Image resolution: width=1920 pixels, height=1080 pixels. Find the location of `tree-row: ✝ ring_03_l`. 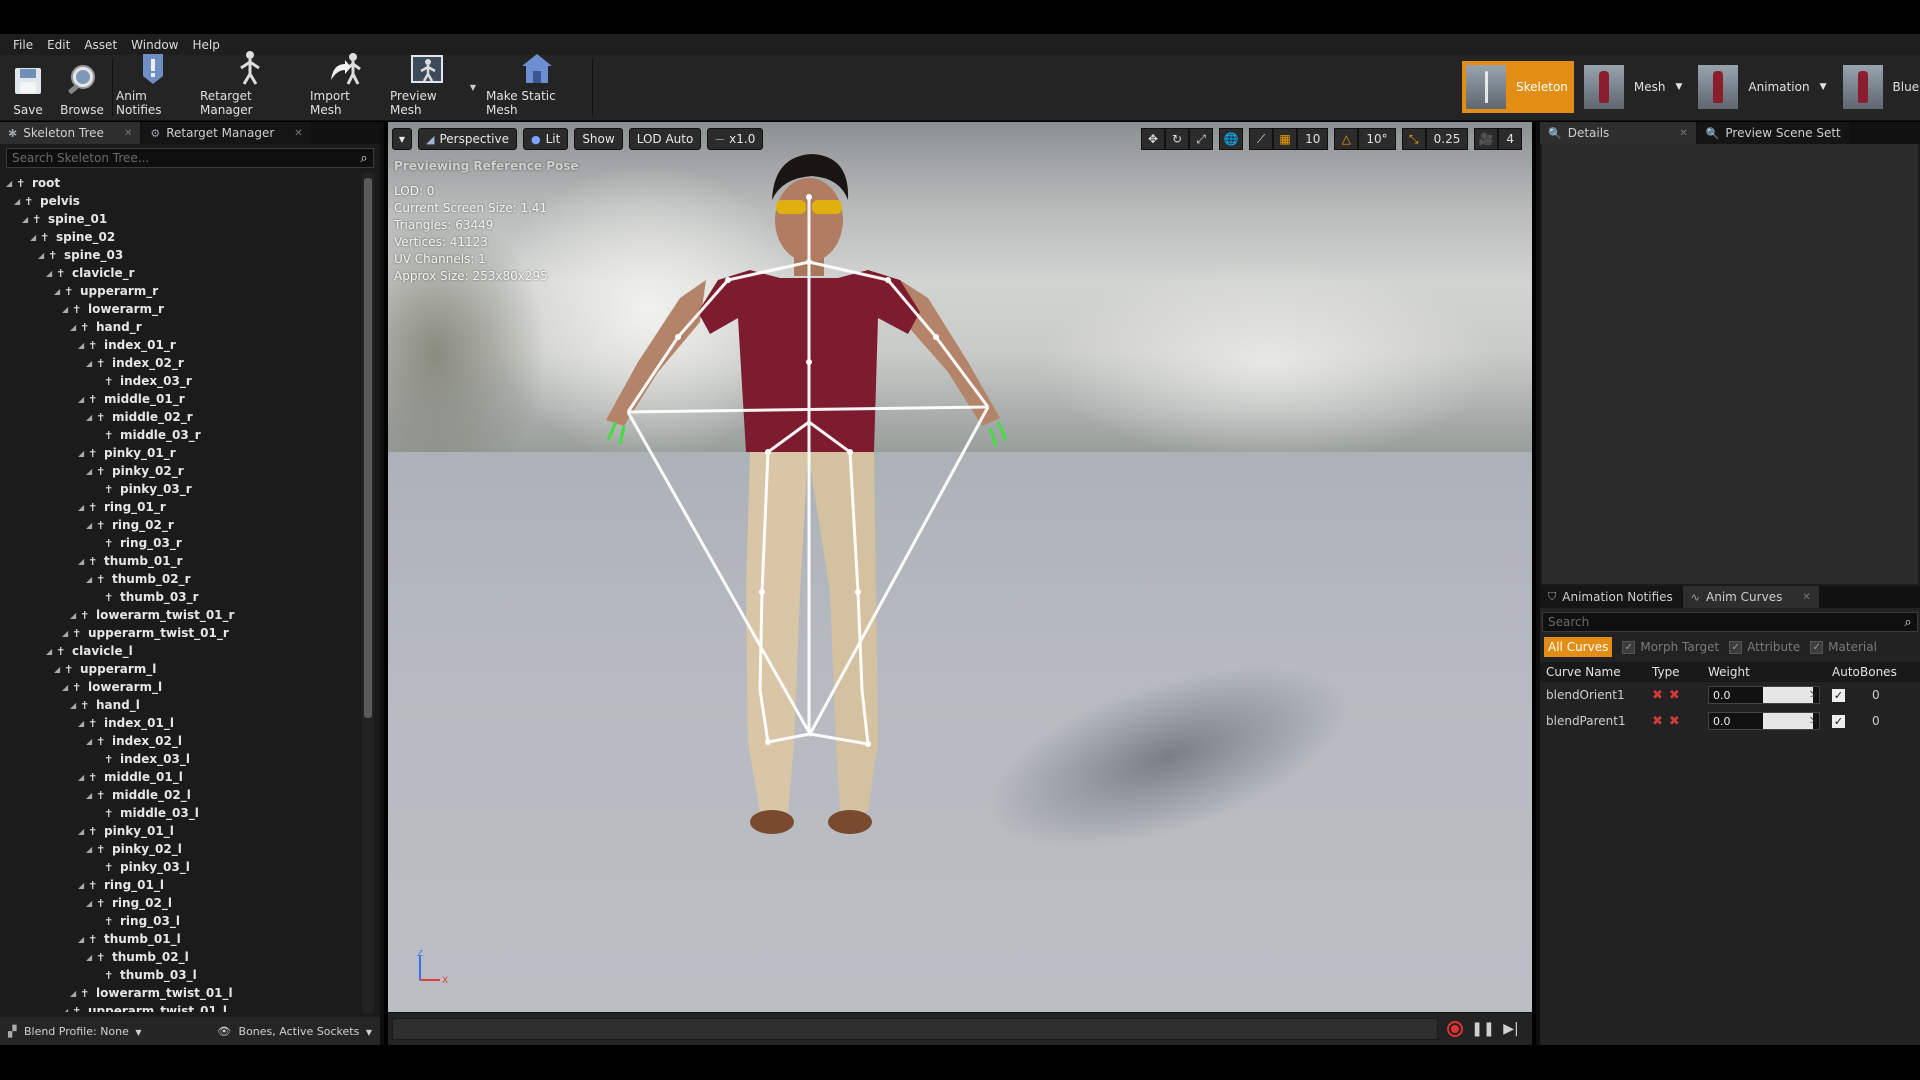

tree-row: ✝ ring_03_l is located at coordinates (184, 921).